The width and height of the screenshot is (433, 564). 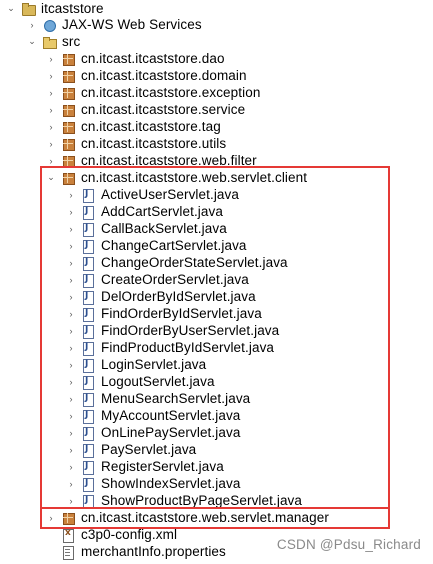 I want to click on java-file-label: ChangeOrderStateServlet.java, so click(x=194, y=262).